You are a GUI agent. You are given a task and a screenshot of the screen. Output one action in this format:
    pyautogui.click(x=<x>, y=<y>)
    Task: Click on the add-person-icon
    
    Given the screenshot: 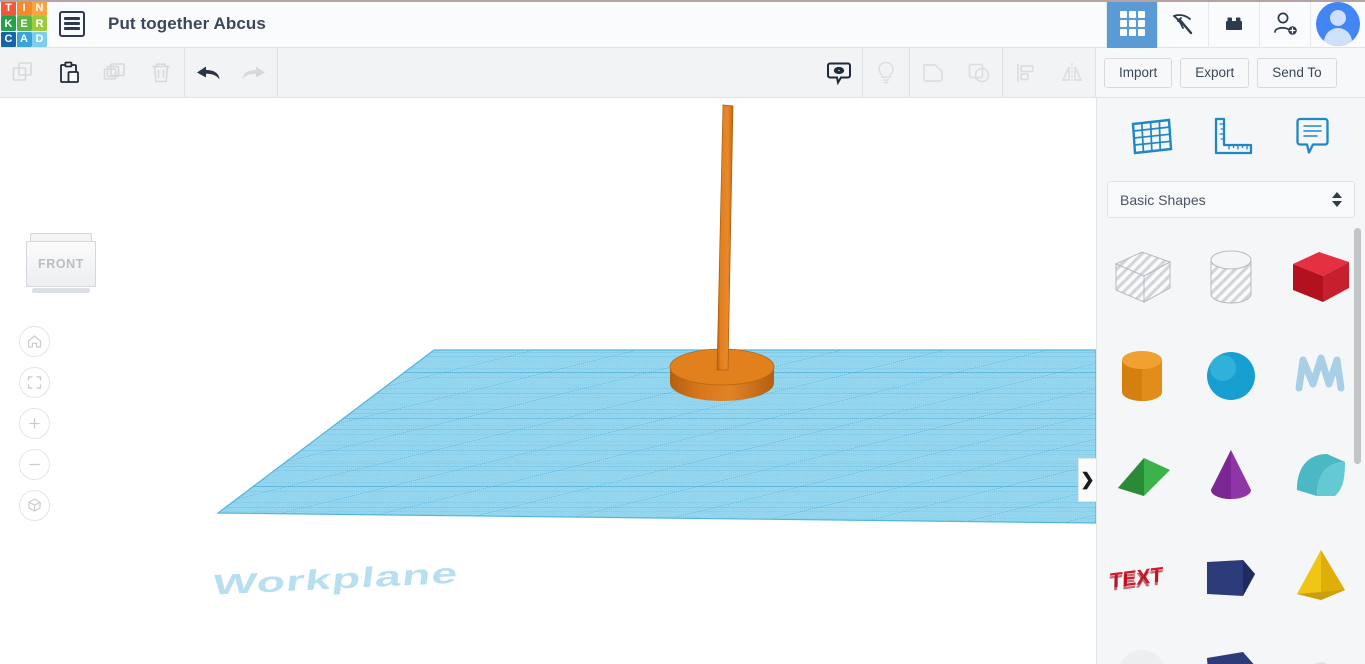 What is the action you would take?
    pyautogui.click(x=1284, y=24)
    